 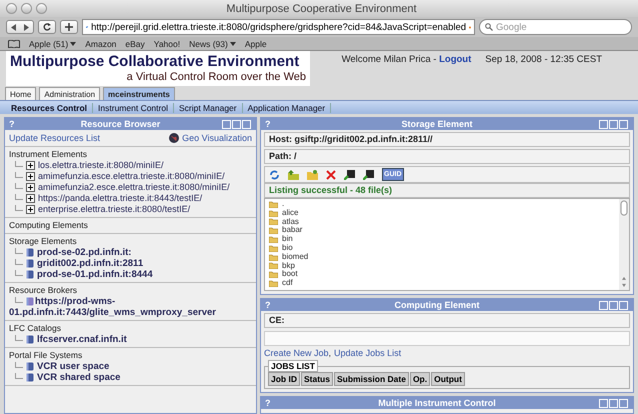 I want to click on subnav-link: Application Manager, so click(x=287, y=107).